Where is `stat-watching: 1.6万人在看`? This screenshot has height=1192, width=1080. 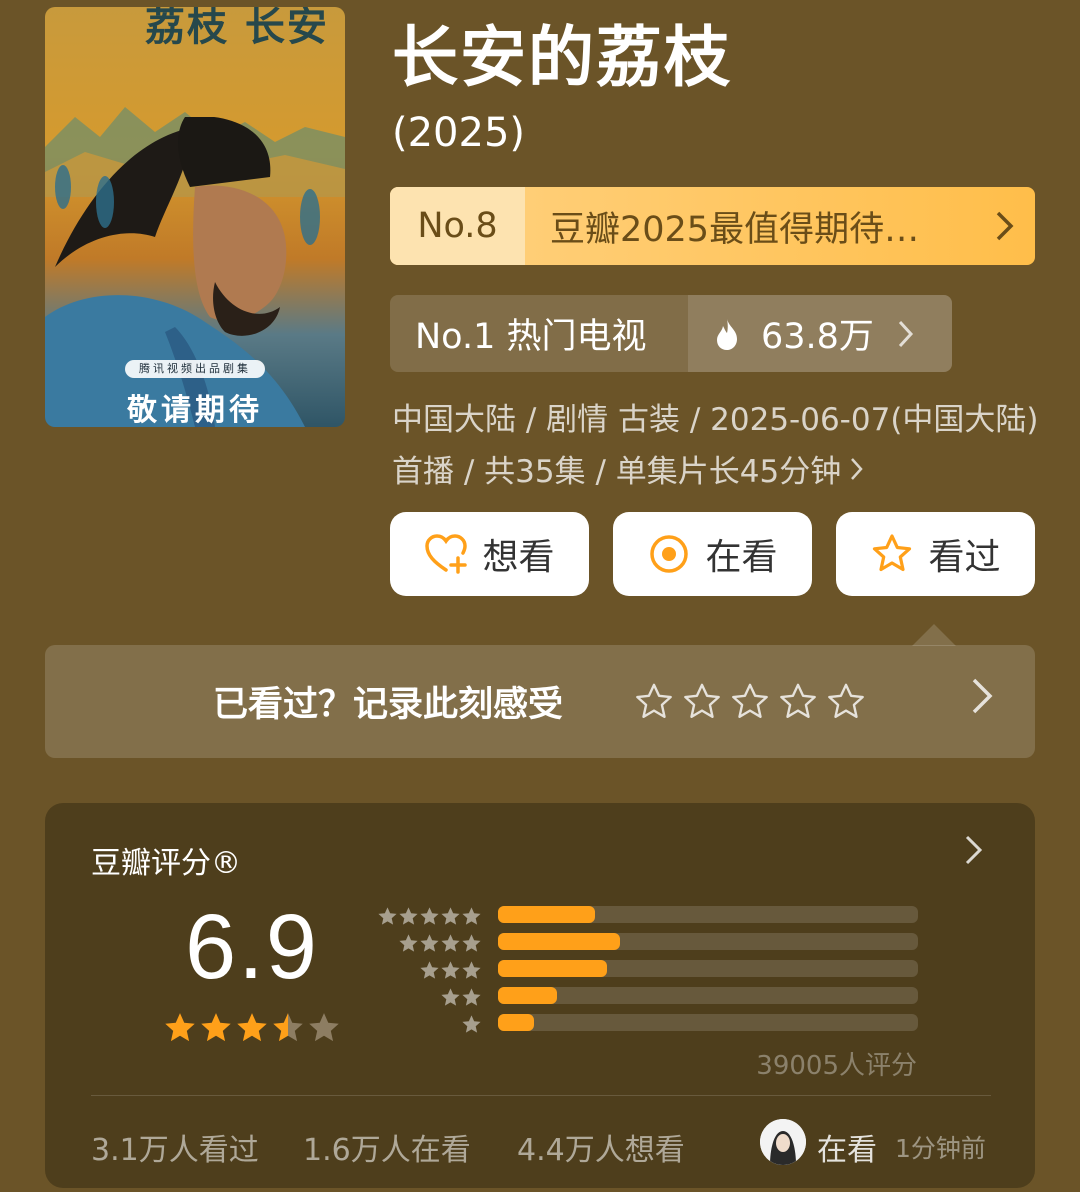 stat-watching: 1.6万人在看 is located at coordinates (387, 1147).